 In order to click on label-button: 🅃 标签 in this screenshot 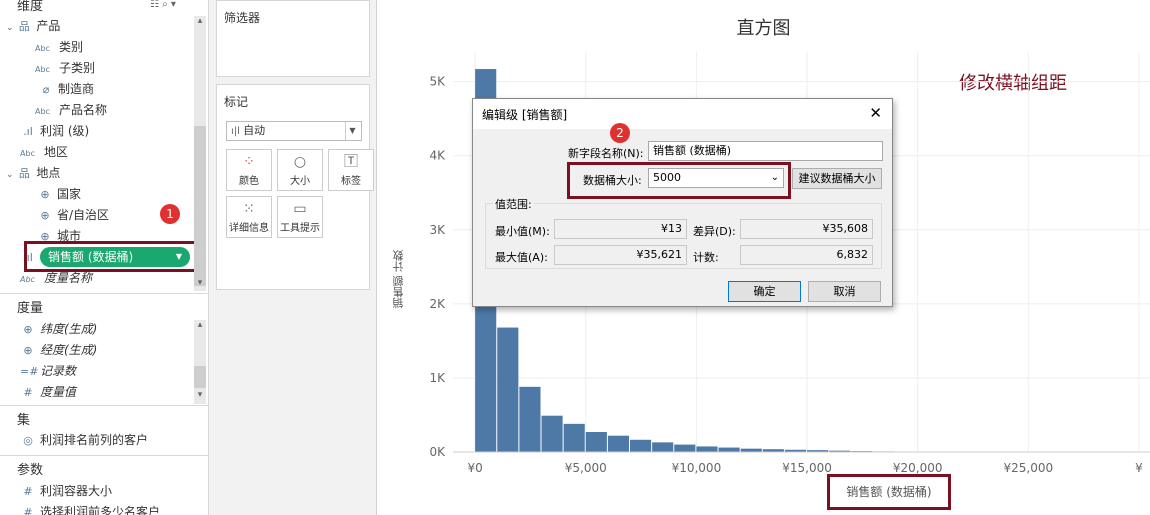, I will do `click(351, 170)`.